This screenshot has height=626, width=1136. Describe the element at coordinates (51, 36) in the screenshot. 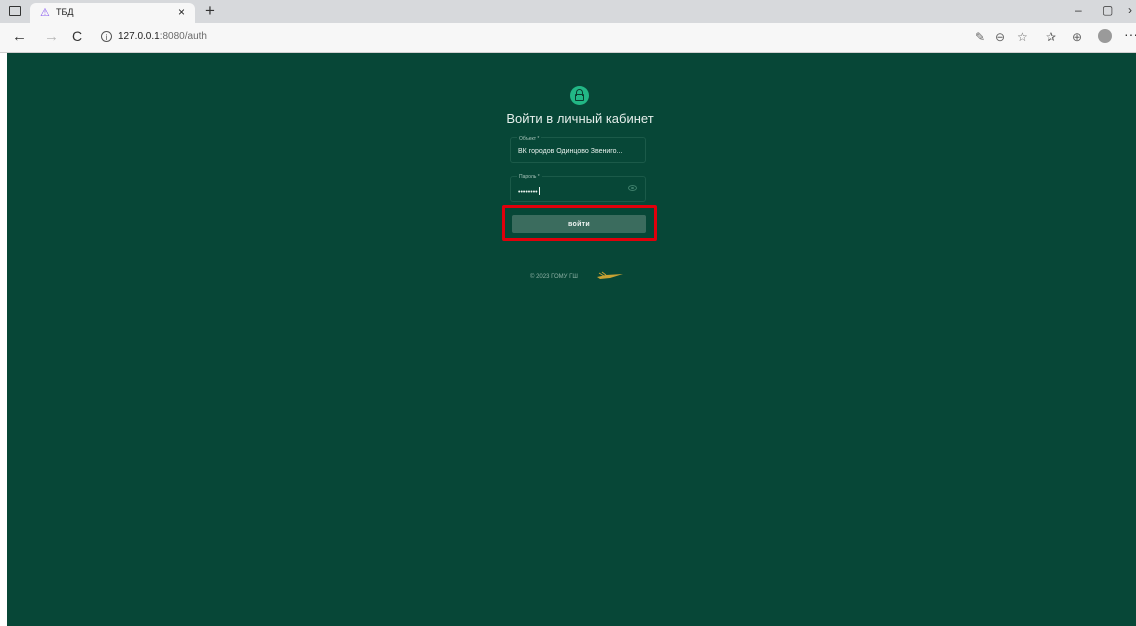

I see `forward-arrow-icon: →` at that location.